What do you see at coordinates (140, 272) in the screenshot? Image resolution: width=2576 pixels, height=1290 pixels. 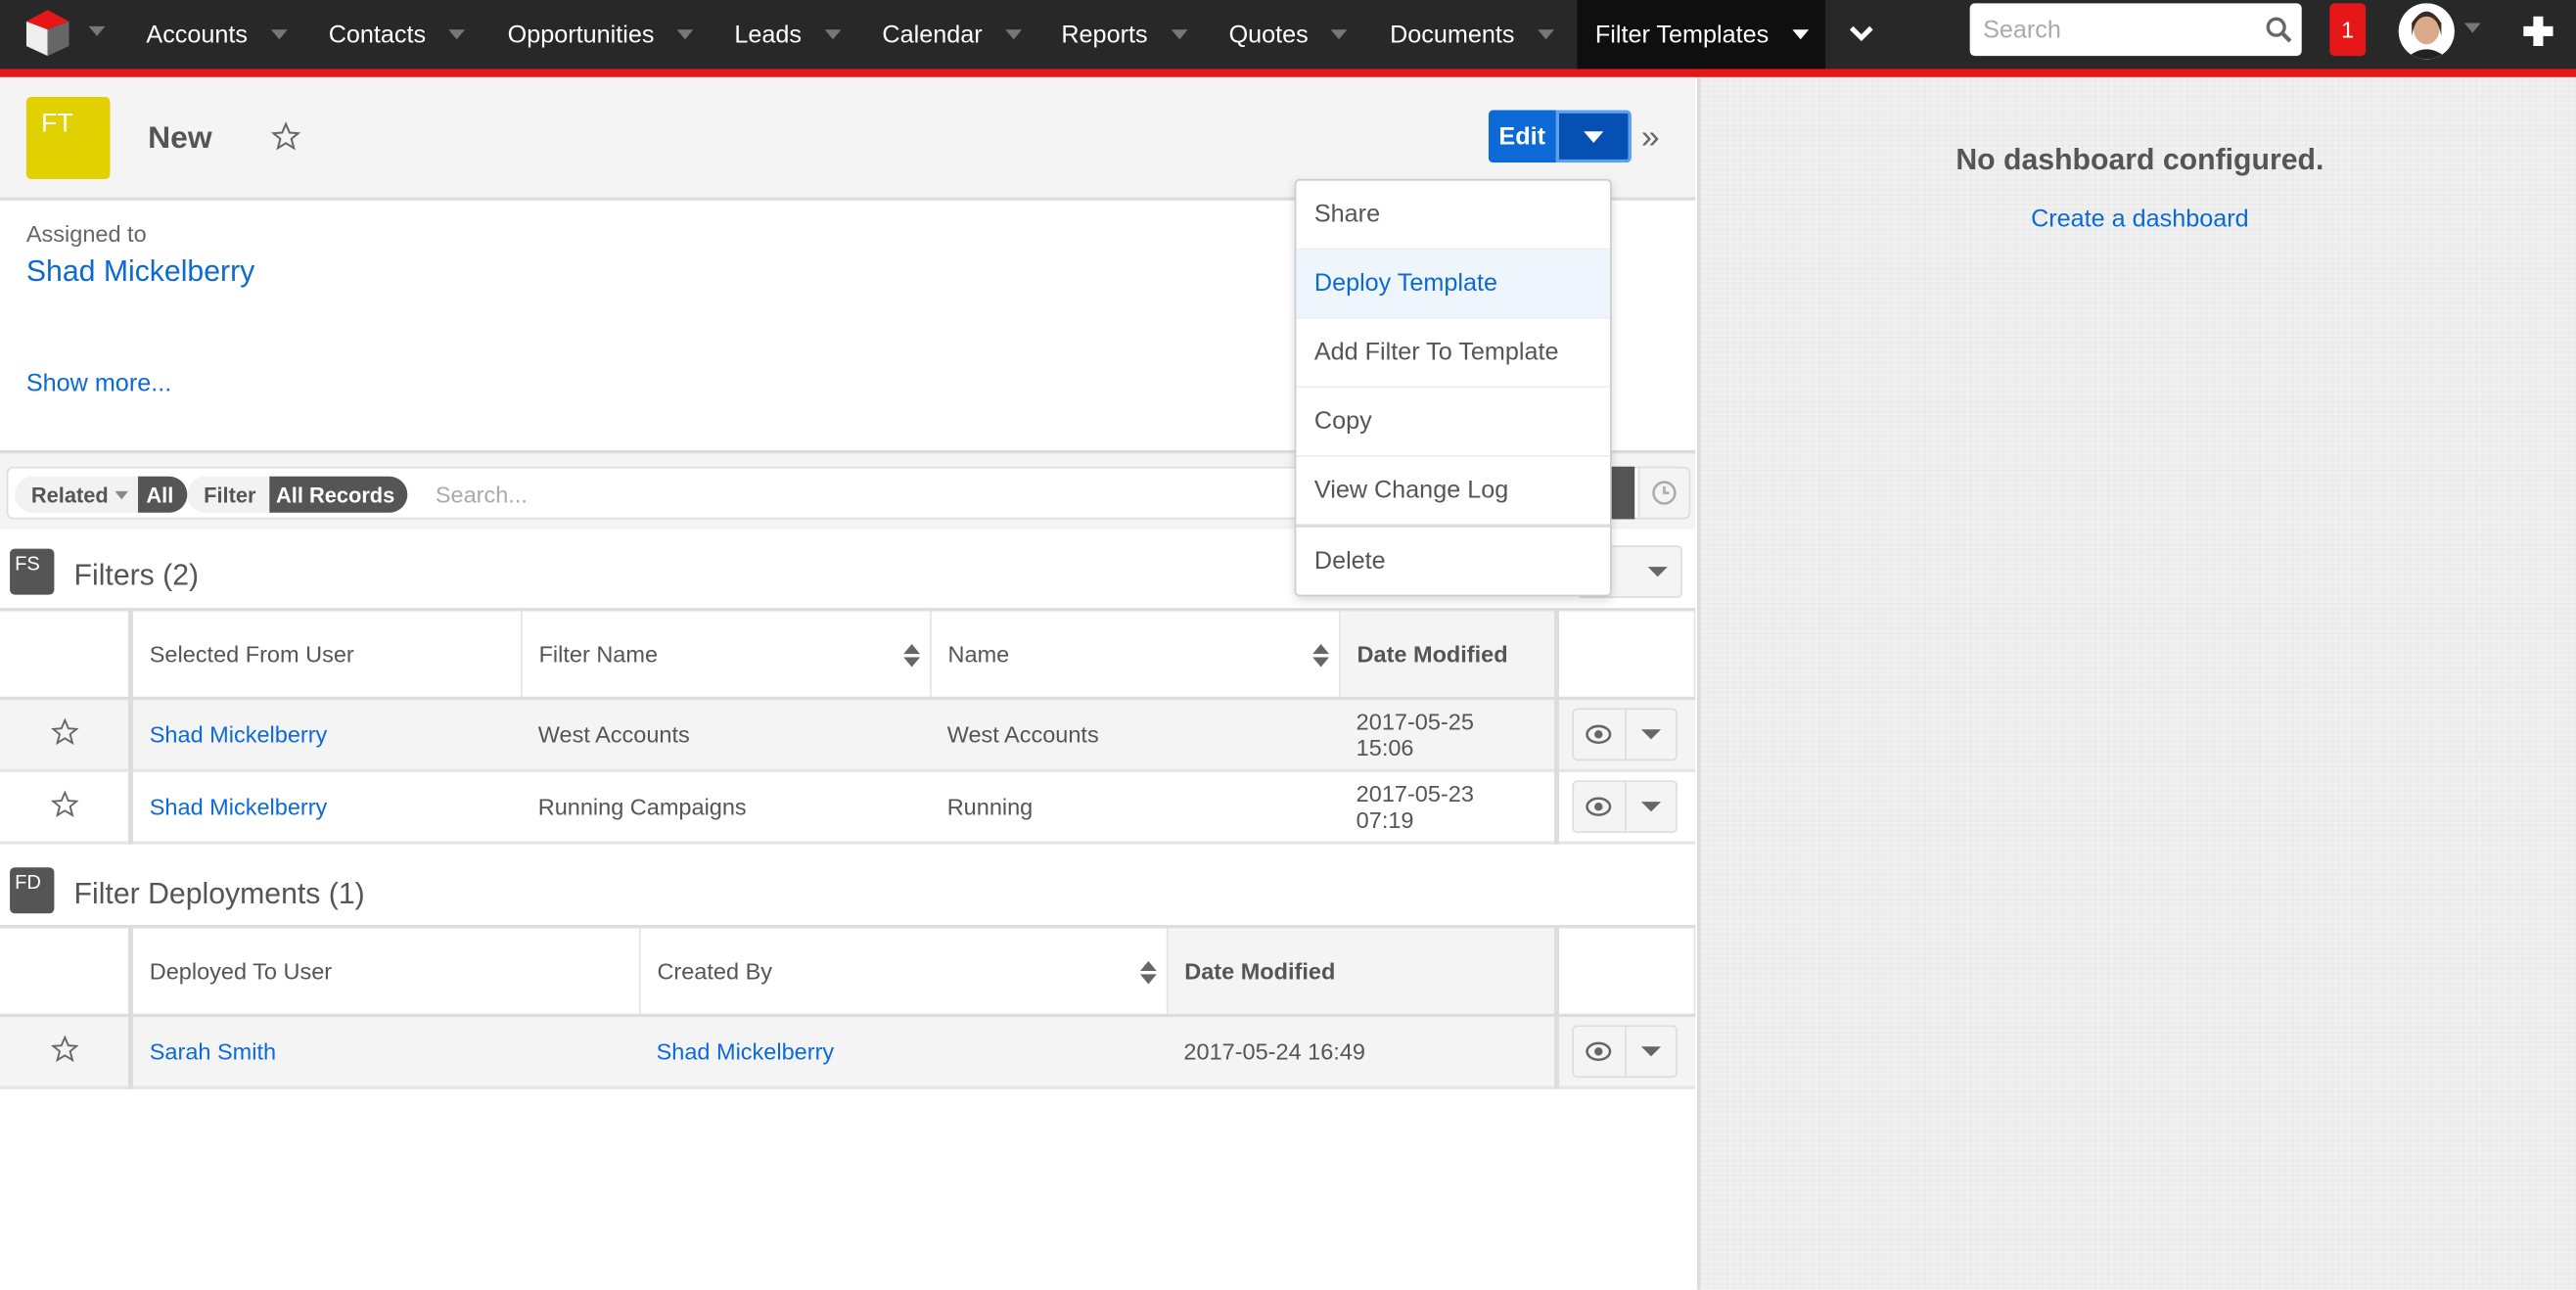 I see `assigned-to-link: Shad Mickelberry` at bounding box center [140, 272].